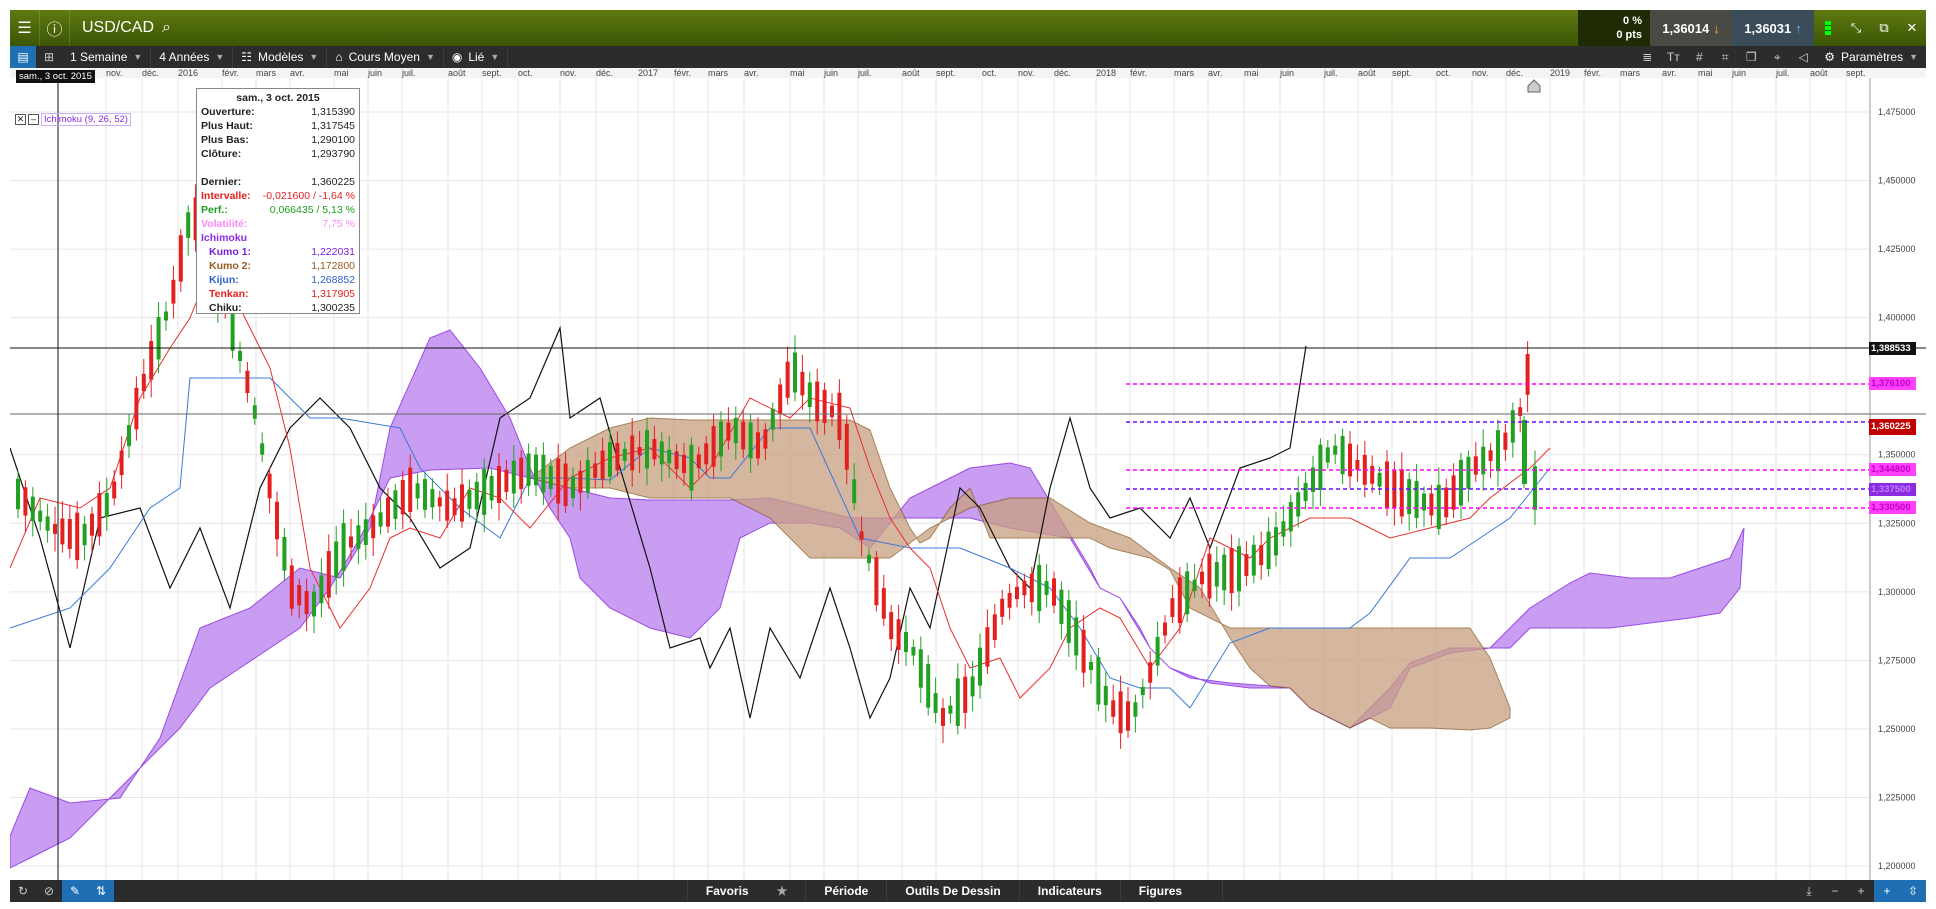 This screenshot has width=1936, height=909. Describe the element at coordinates (1777, 57) in the screenshot. I see `crosshair-icon: ⌖` at that location.